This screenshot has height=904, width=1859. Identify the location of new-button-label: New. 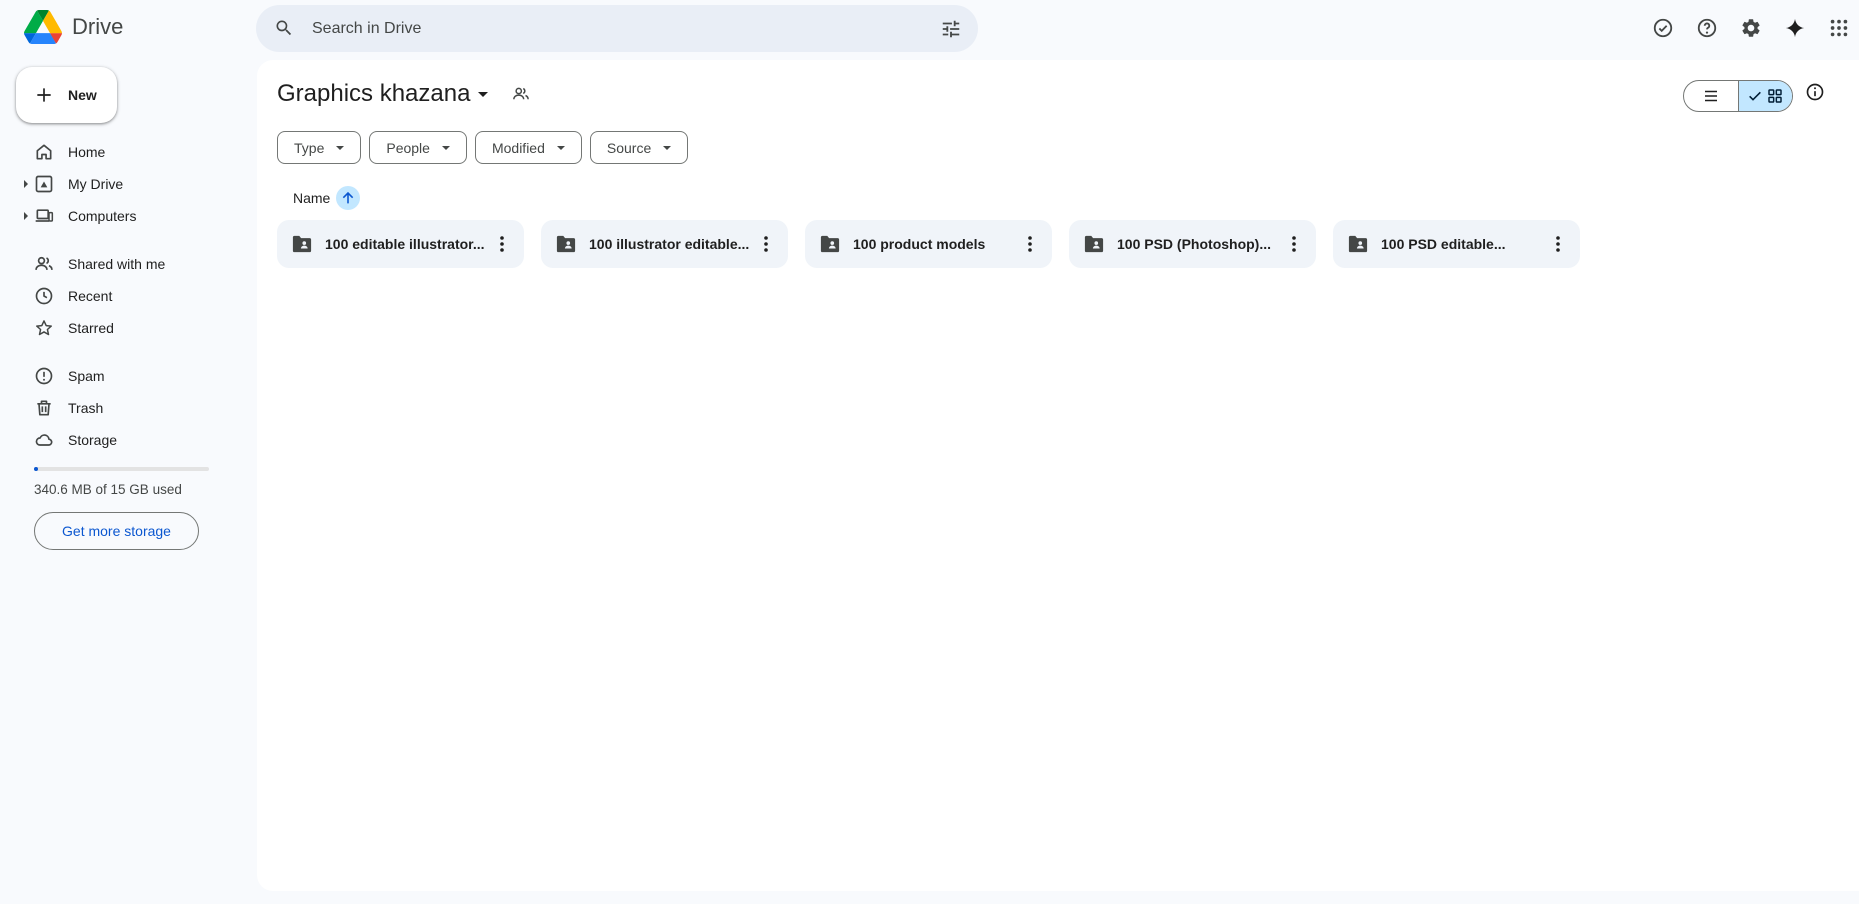
(82, 95).